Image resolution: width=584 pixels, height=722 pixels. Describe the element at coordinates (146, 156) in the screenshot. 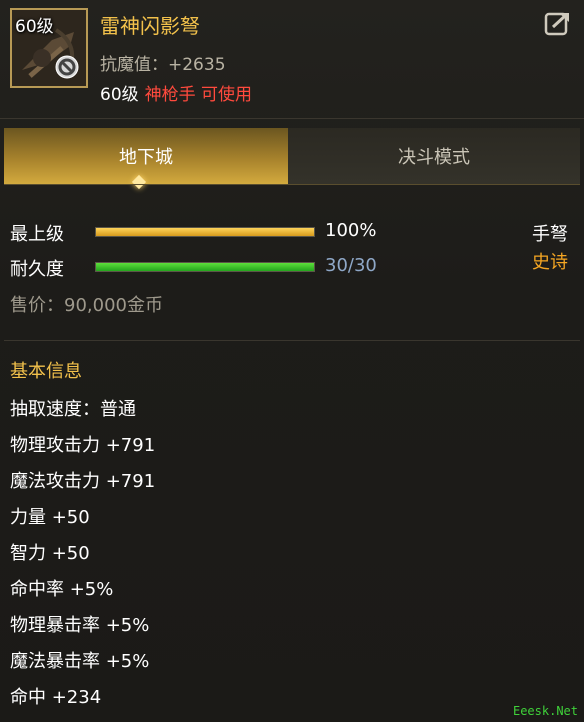

I see `tab-dungeon: 地下城` at that location.